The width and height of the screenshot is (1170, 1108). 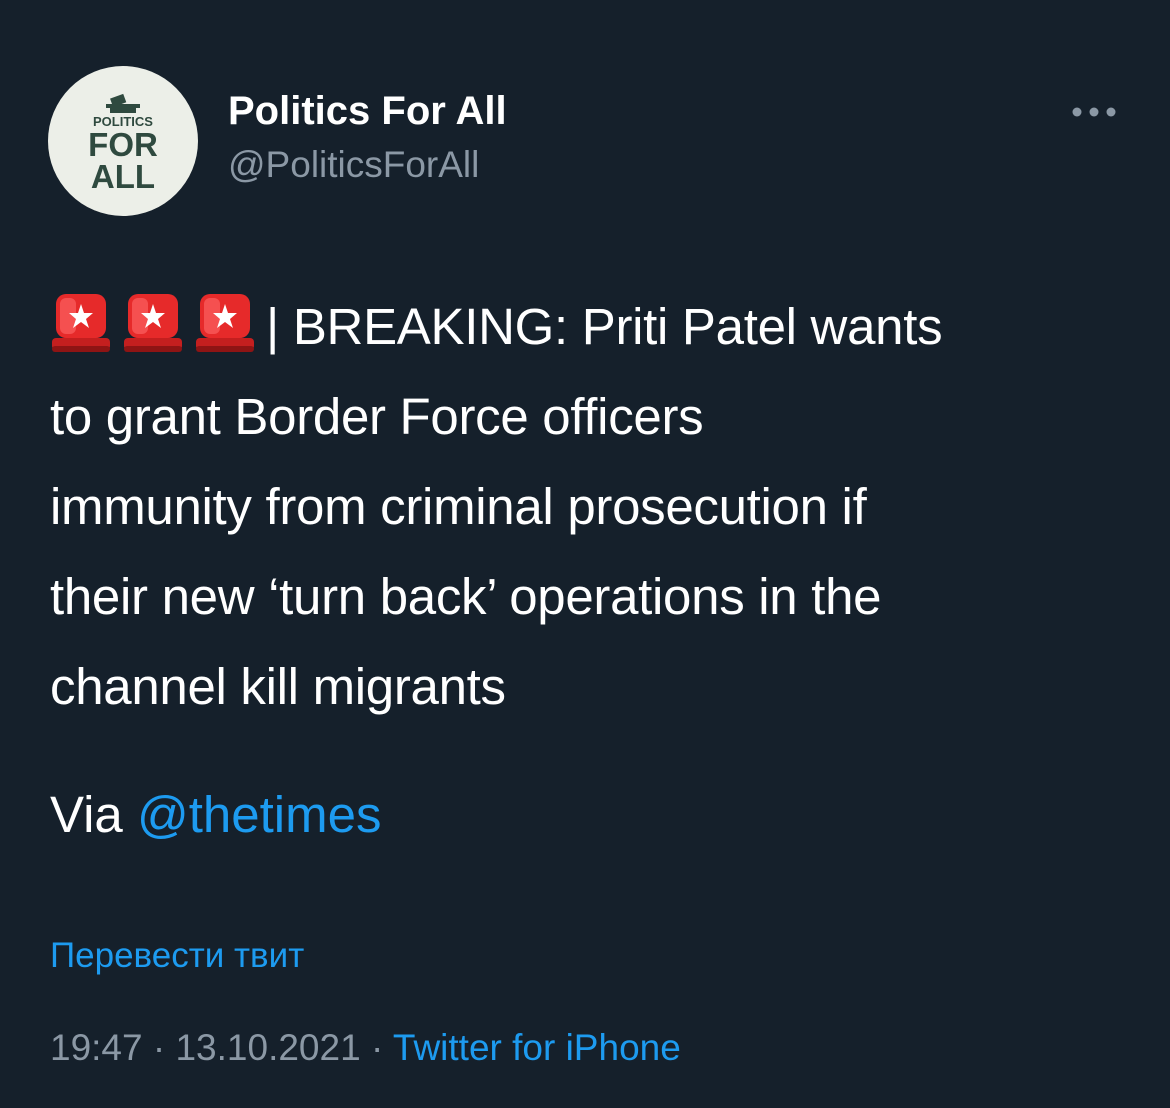 What do you see at coordinates (268, 1047) in the screenshot?
I see `tweet-date: 13.10.2021` at bounding box center [268, 1047].